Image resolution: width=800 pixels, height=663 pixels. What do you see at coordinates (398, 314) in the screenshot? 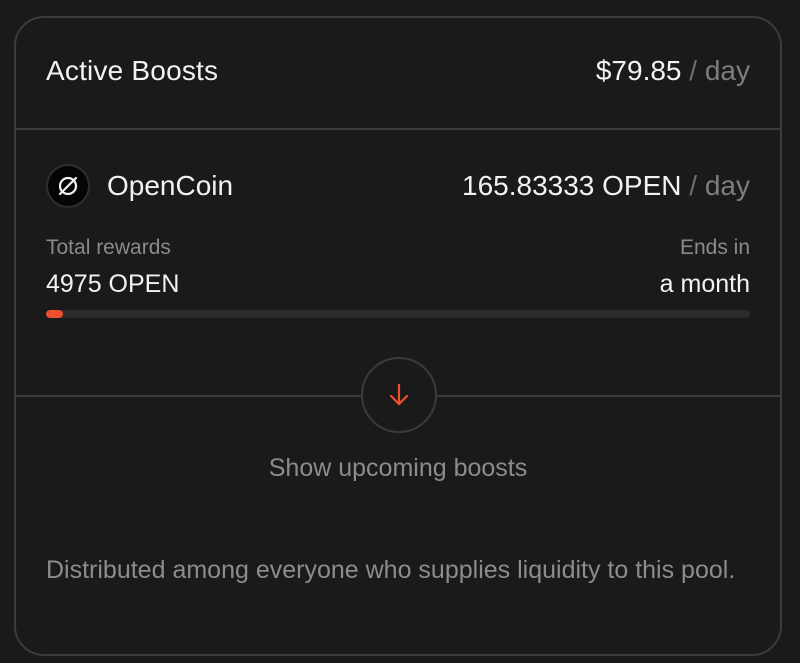
I see `boost-progress-bar` at bounding box center [398, 314].